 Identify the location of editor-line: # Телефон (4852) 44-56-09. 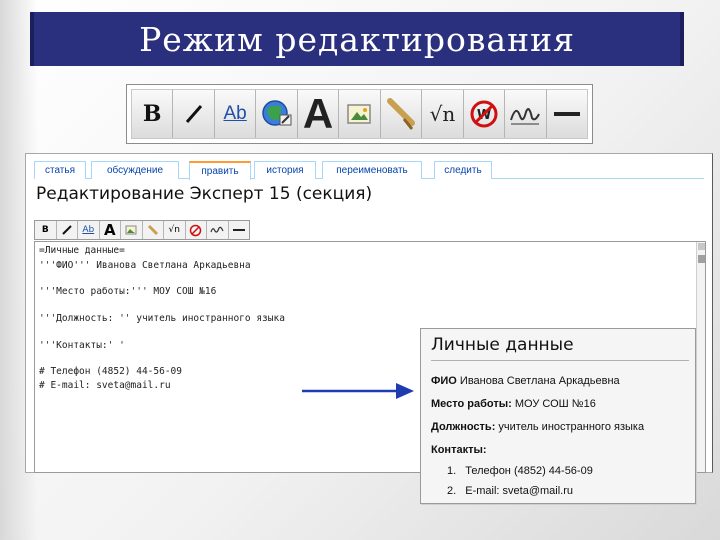
(110, 371).